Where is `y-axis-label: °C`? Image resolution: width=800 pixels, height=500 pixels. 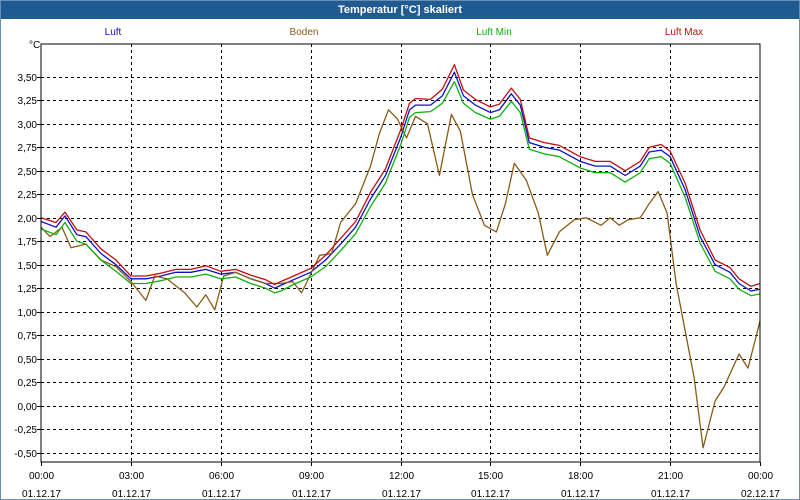
y-axis-label: °C is located at coordinates (34, 45).